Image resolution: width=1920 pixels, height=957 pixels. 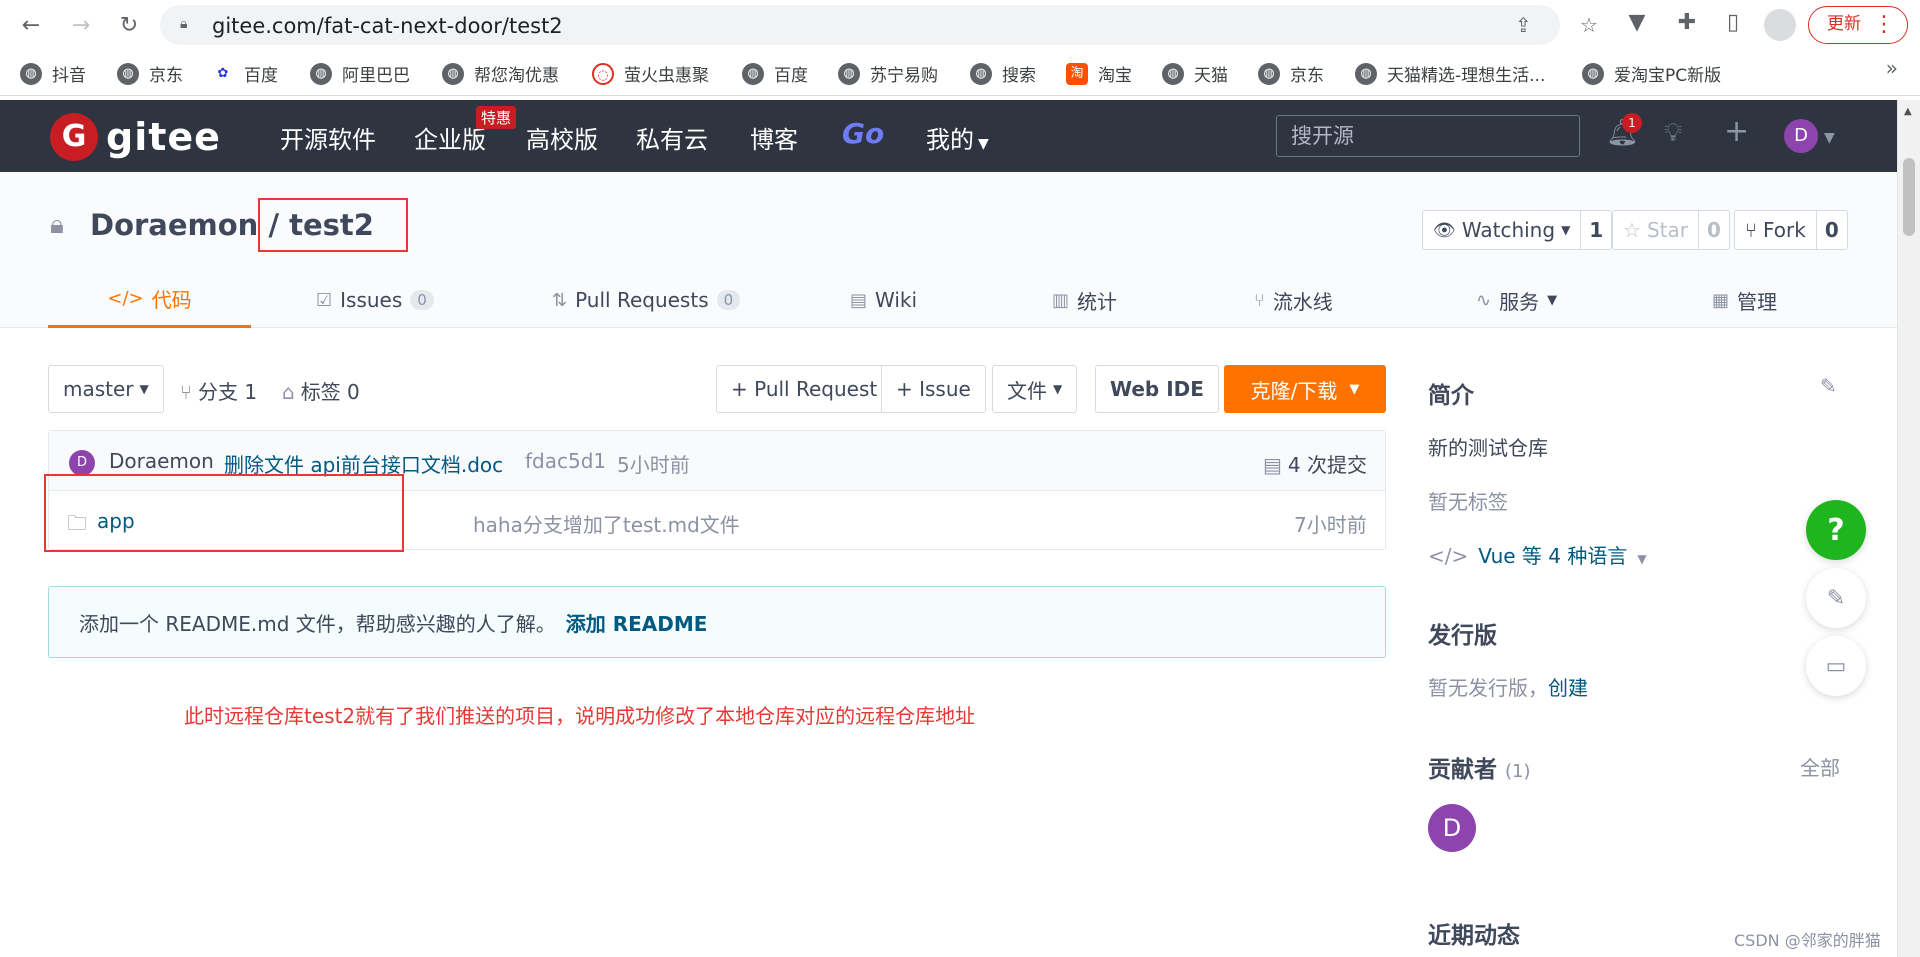 I want to click on help-button: ?, so click(x=1836, y=530).